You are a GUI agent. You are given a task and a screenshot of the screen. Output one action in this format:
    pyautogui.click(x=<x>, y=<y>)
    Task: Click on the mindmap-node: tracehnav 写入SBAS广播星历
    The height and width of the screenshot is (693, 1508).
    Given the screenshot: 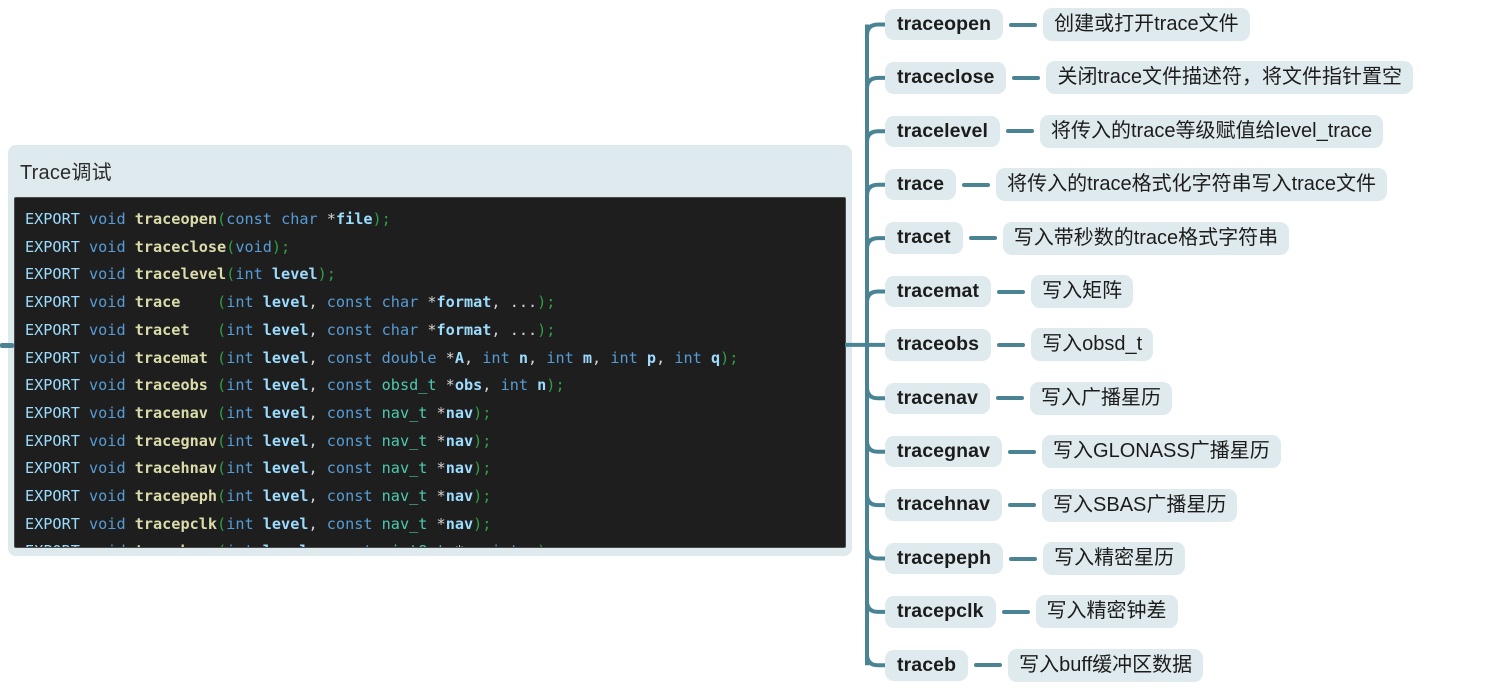 What is the action you would take?
    pyautogui.click(x=1061, y=505)
    